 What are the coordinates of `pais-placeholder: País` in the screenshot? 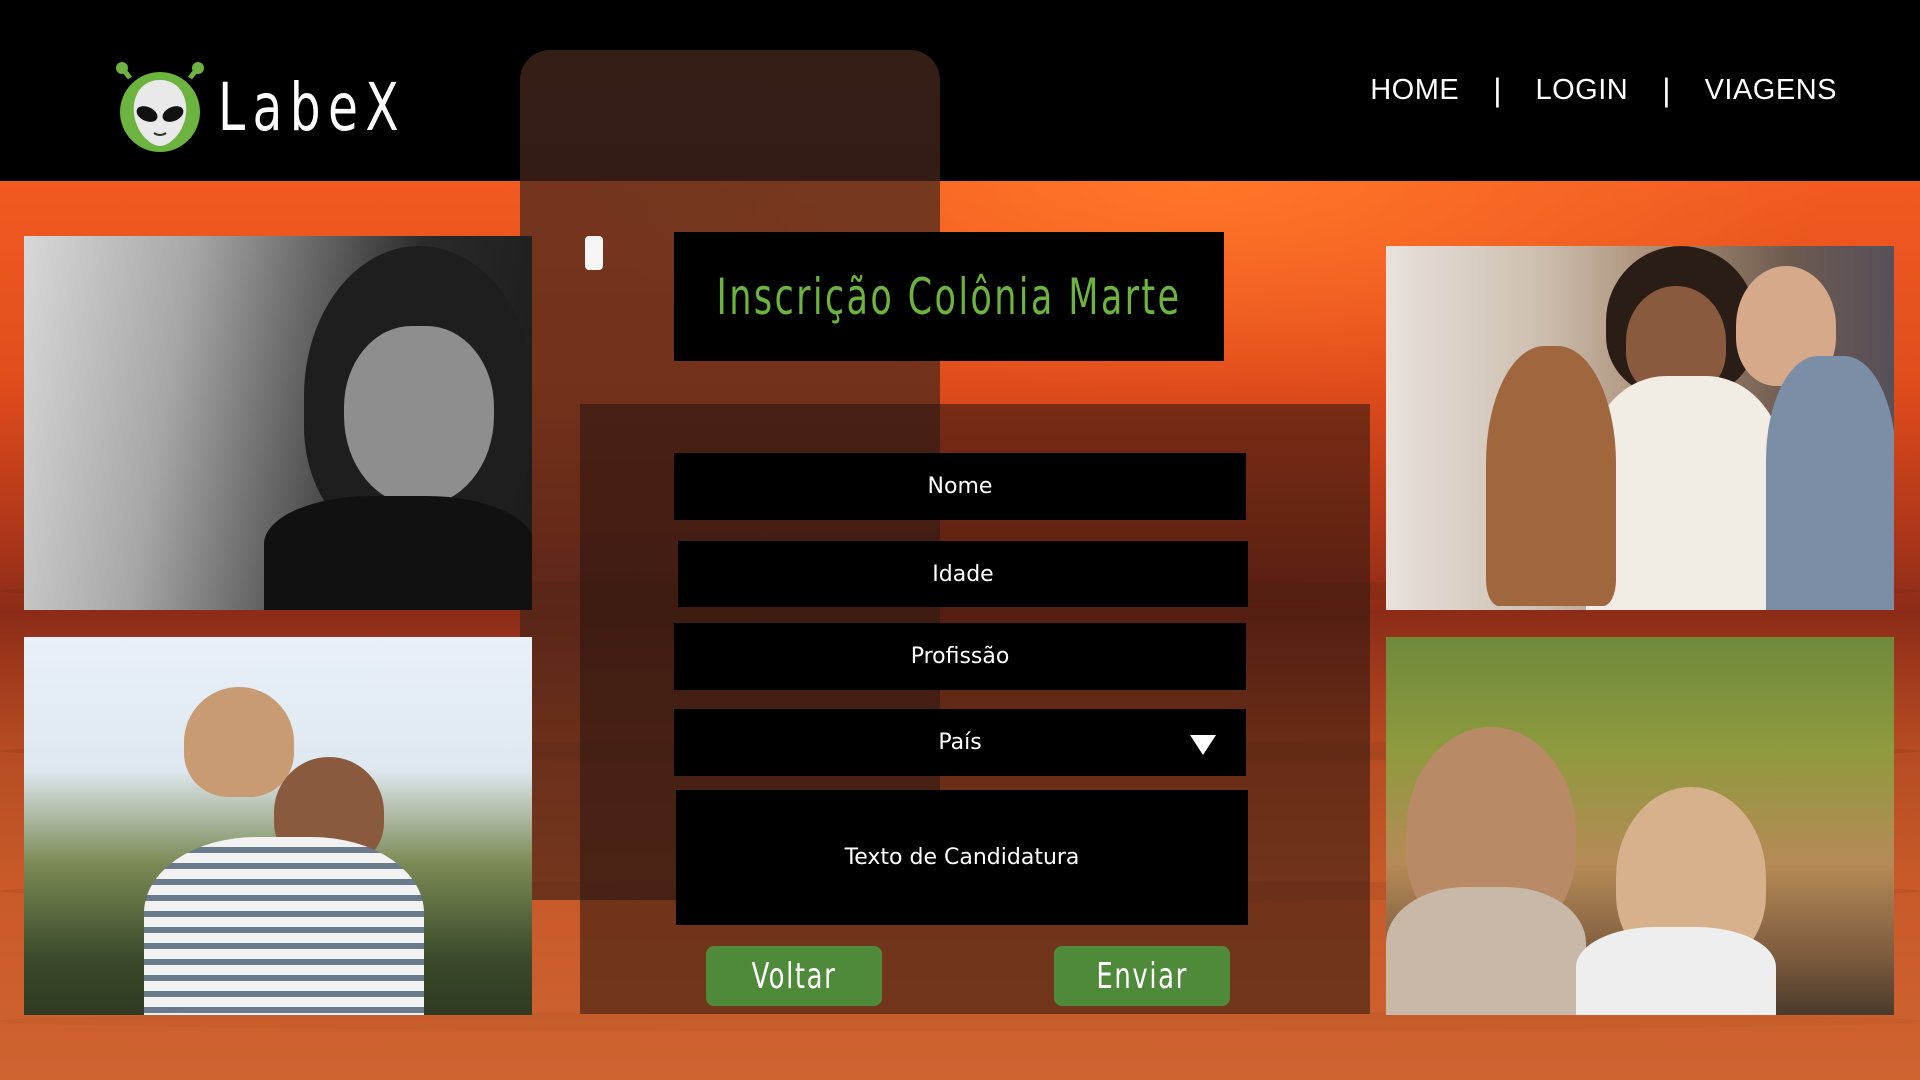 It's located at (960, 742).